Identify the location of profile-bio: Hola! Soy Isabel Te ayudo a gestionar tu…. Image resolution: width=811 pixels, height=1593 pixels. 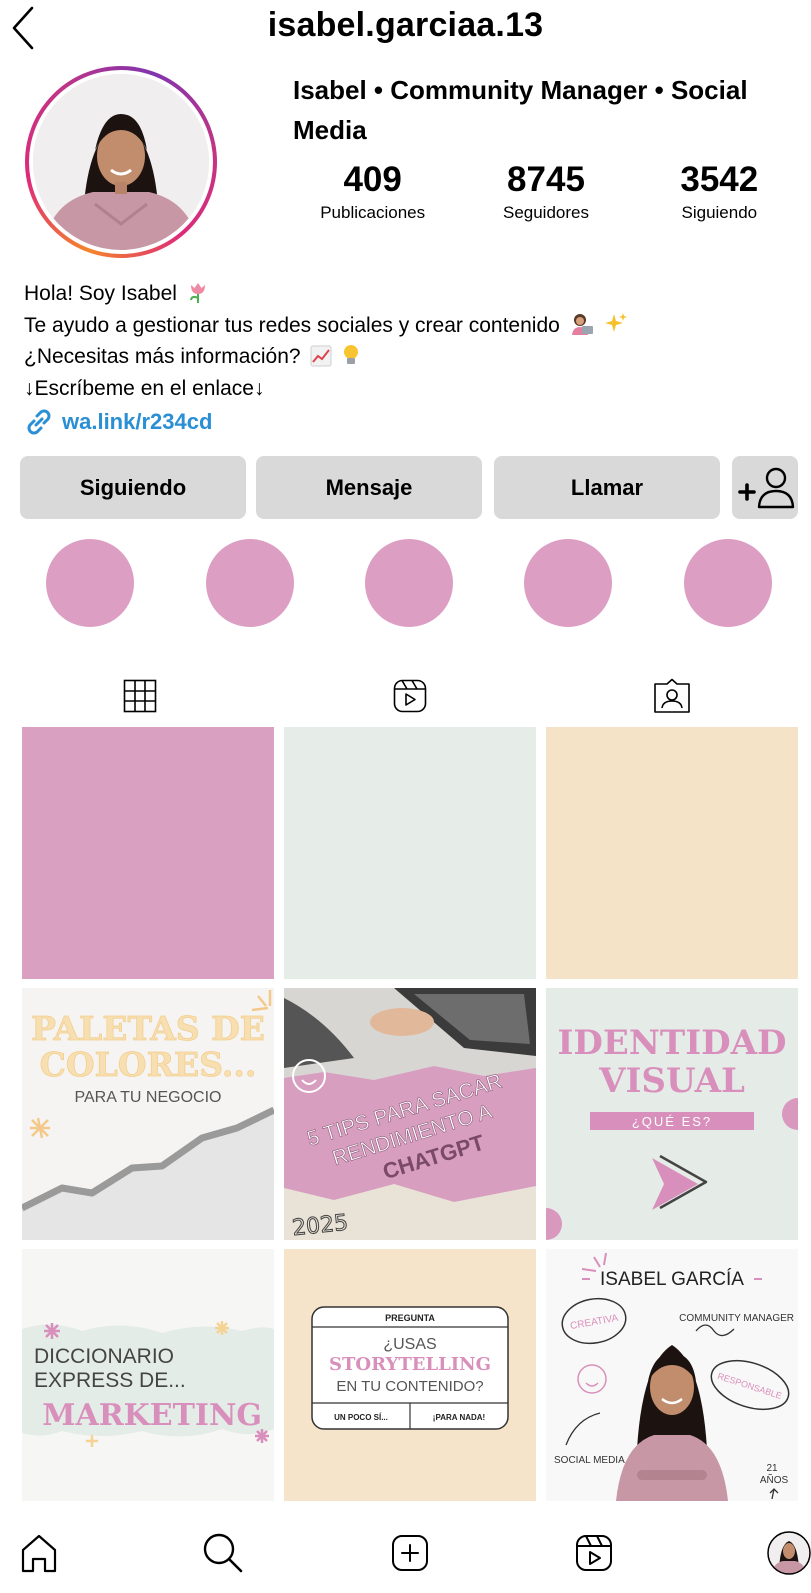
(414, 358).